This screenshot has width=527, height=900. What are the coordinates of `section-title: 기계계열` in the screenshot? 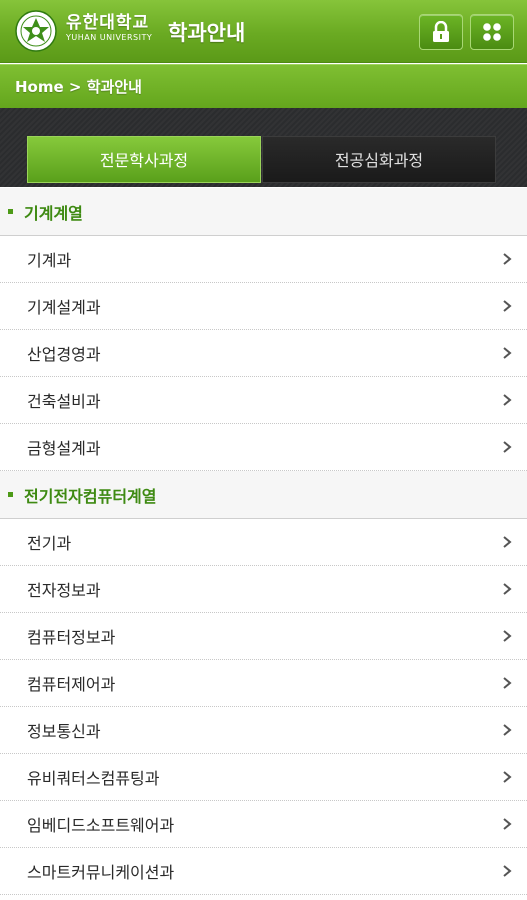 It's located at (53, 213).